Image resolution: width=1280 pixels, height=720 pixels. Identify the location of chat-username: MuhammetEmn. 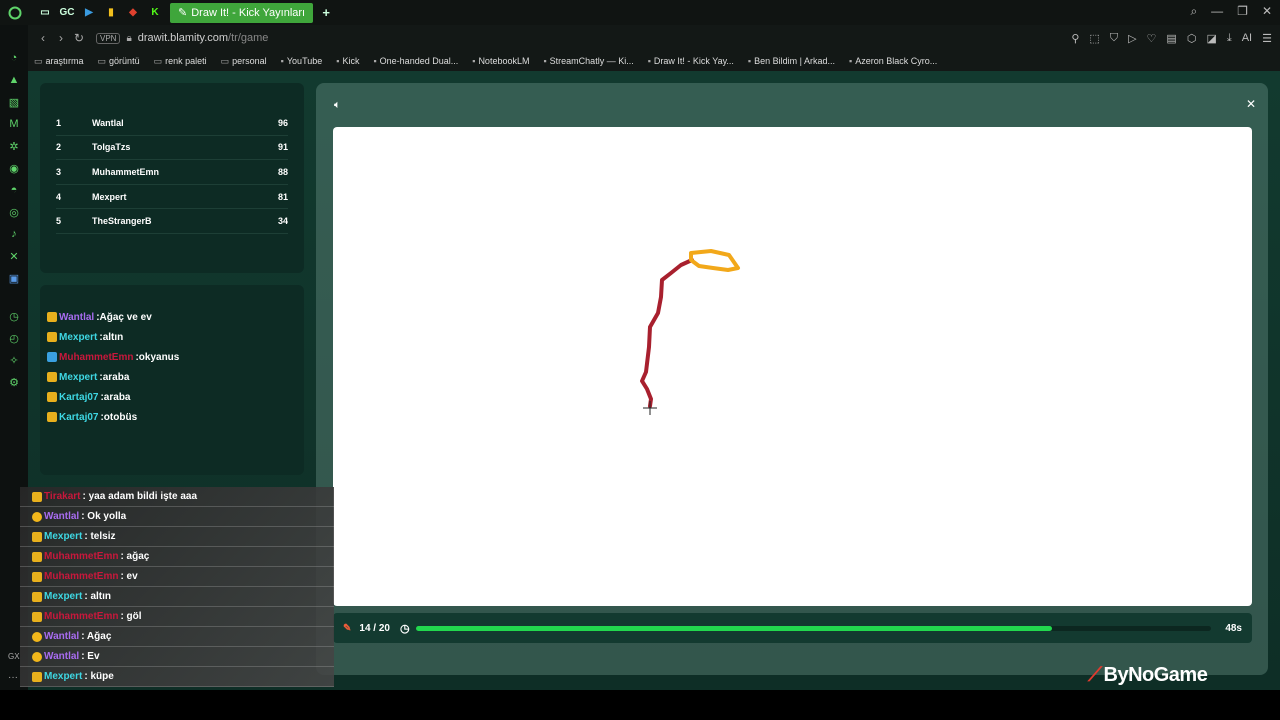
(96, 357).